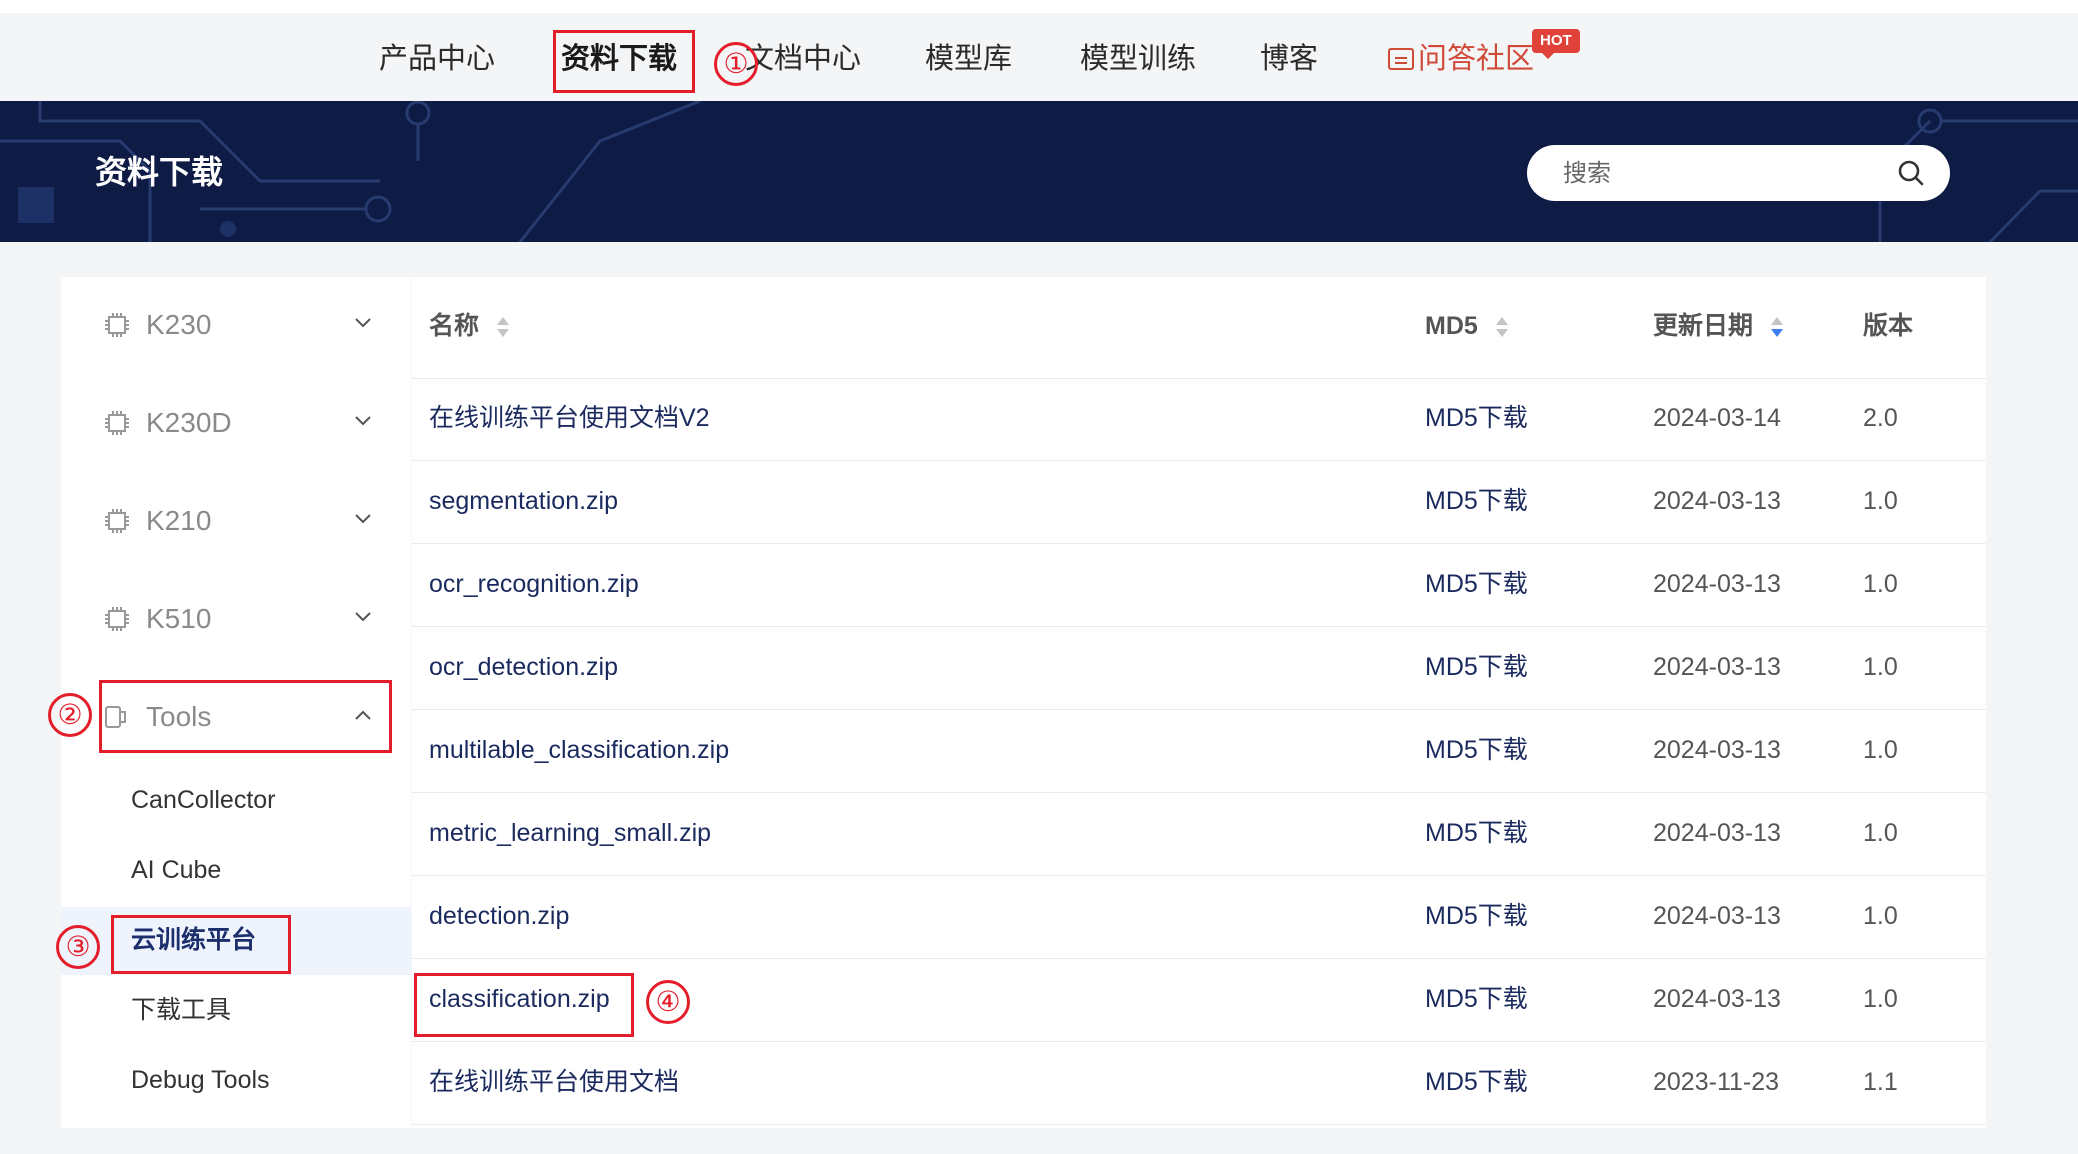 This screenshot has height=1154, width=2078. Describe the element at coordinates (1199, 328) in the screenshot. I see `table-header: 名称 MD5 更新日期 版本` at that location.